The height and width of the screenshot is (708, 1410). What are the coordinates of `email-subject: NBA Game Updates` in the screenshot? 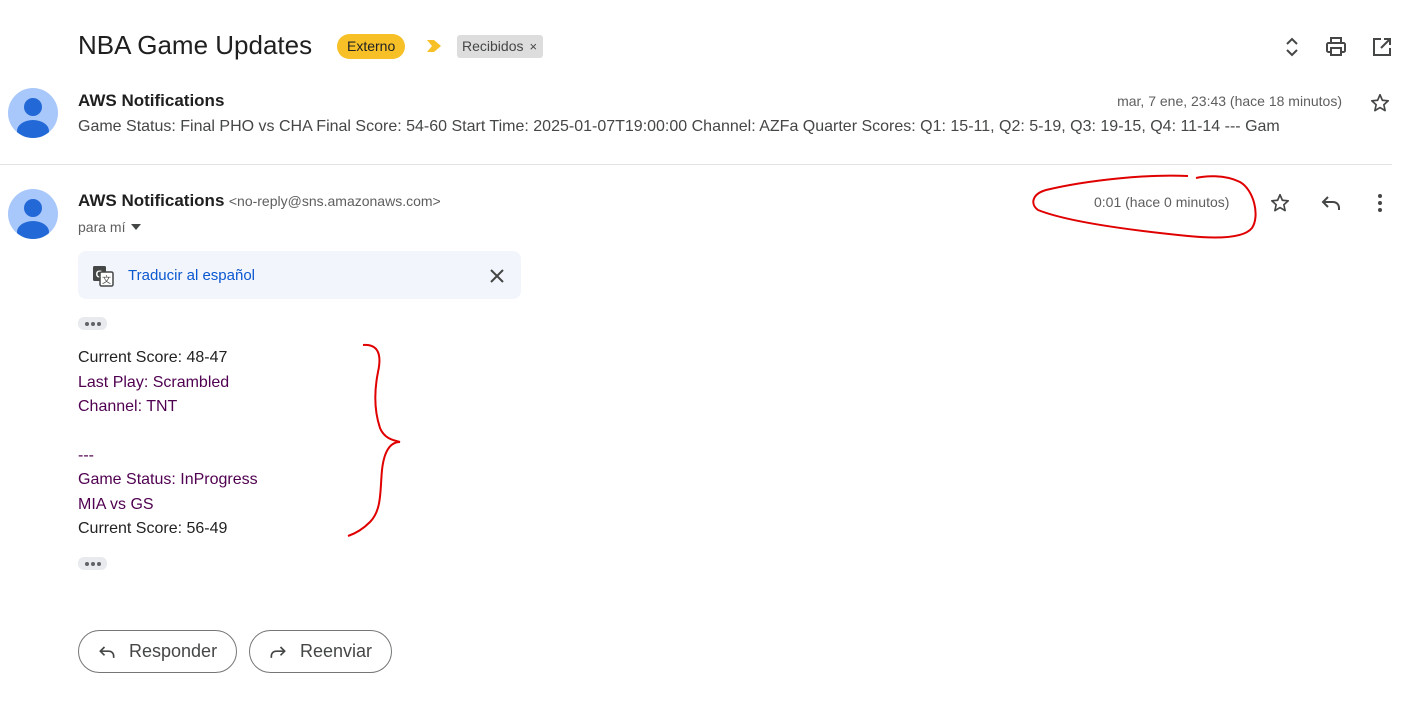 It's located at (195, 45).